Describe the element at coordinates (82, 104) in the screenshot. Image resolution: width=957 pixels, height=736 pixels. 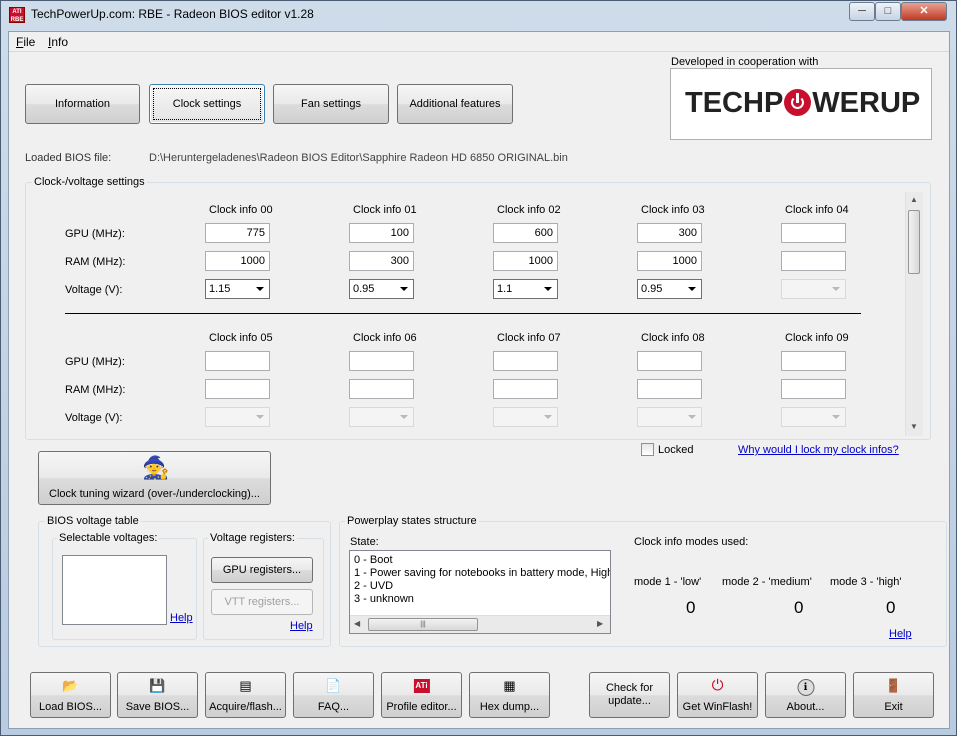
I see `tab-information: Information` at that location.